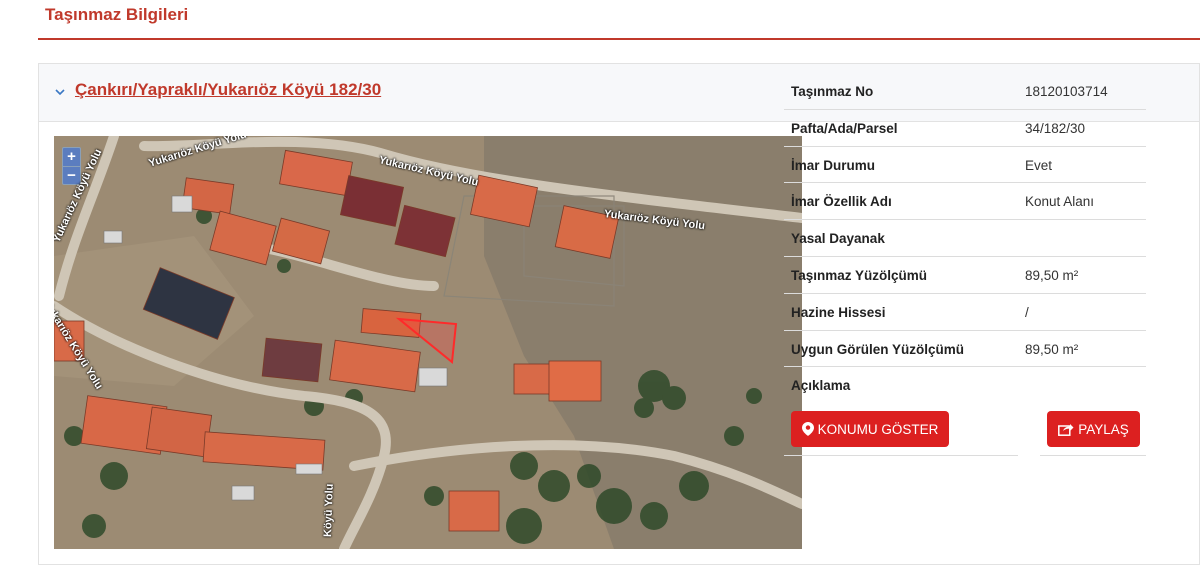 This screenshot has height=572, width=1200. I want to click on info-label: Pafta/Ada/Parsel, so click(844, 128).